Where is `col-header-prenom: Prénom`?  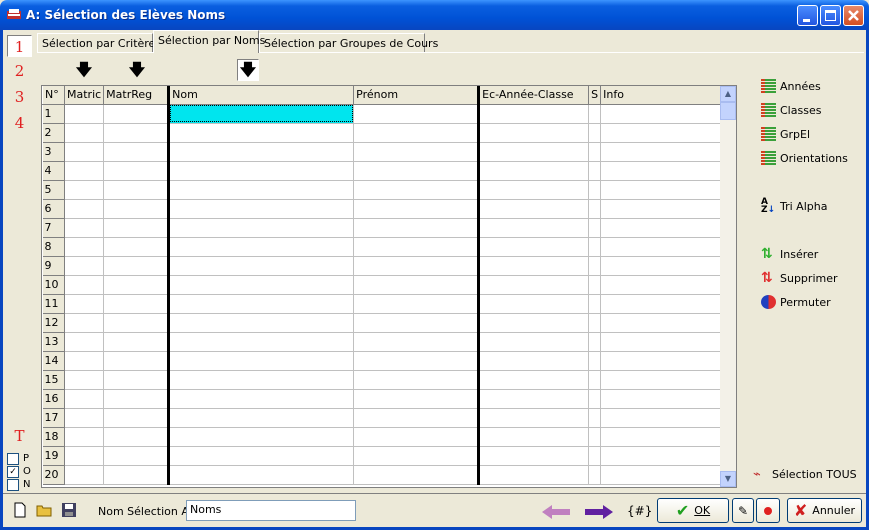
col-header-prenom: Prénom is located at coordinates (417, 95).